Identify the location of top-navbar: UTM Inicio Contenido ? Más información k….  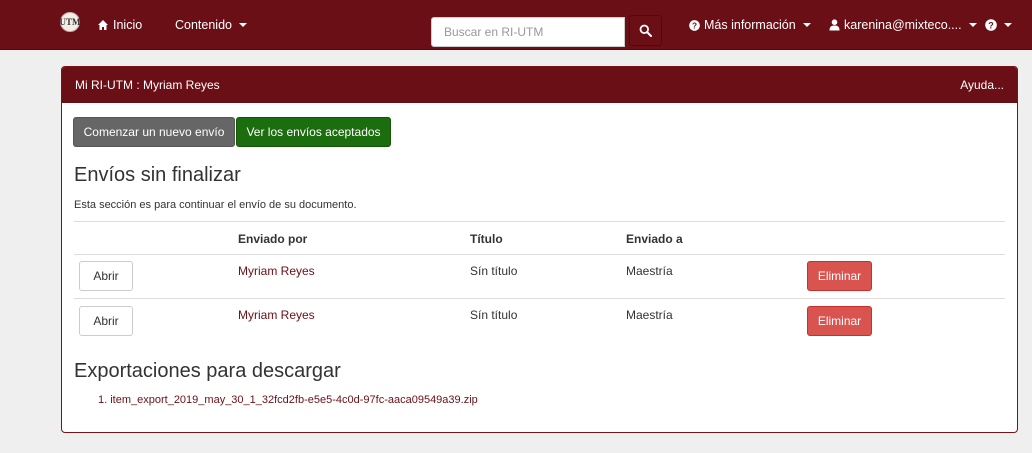
(516, 25).